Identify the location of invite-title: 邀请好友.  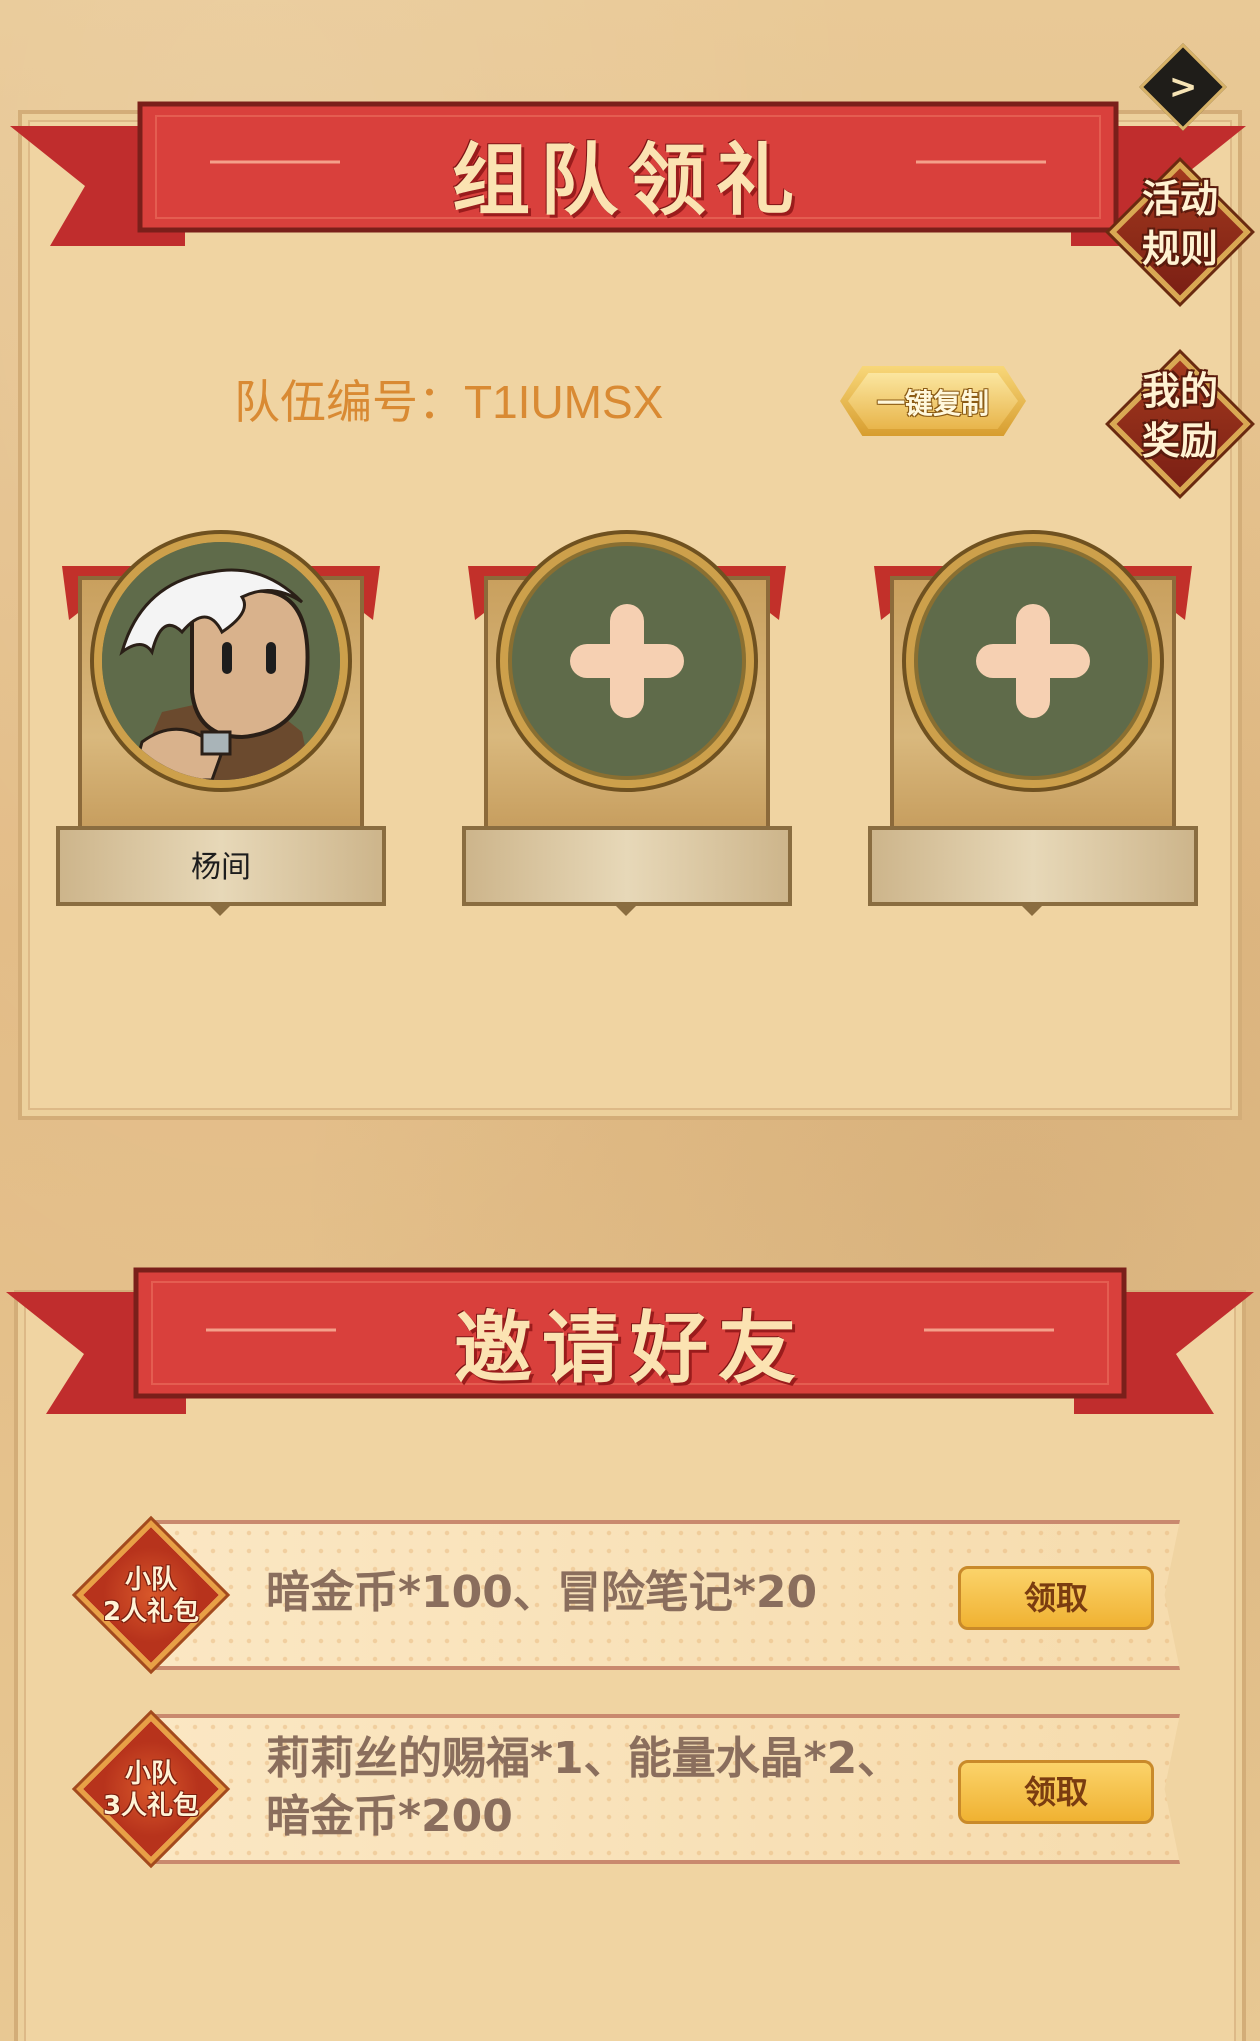
(629, 1349).